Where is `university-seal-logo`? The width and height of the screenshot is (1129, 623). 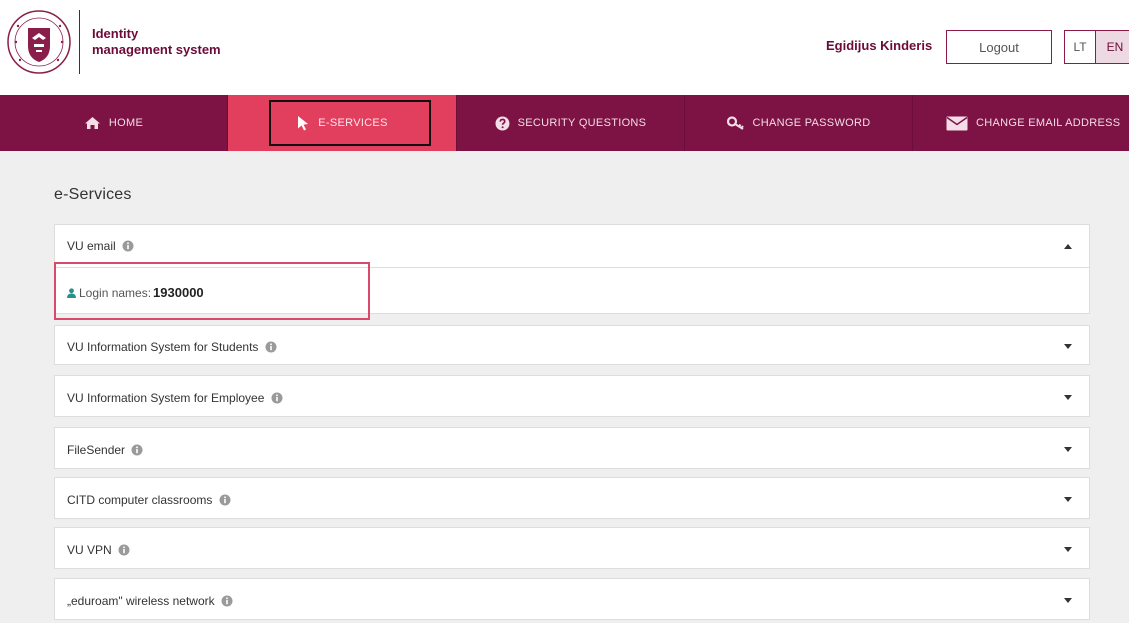
university-seal-logo is located at coordinates (39, 42).